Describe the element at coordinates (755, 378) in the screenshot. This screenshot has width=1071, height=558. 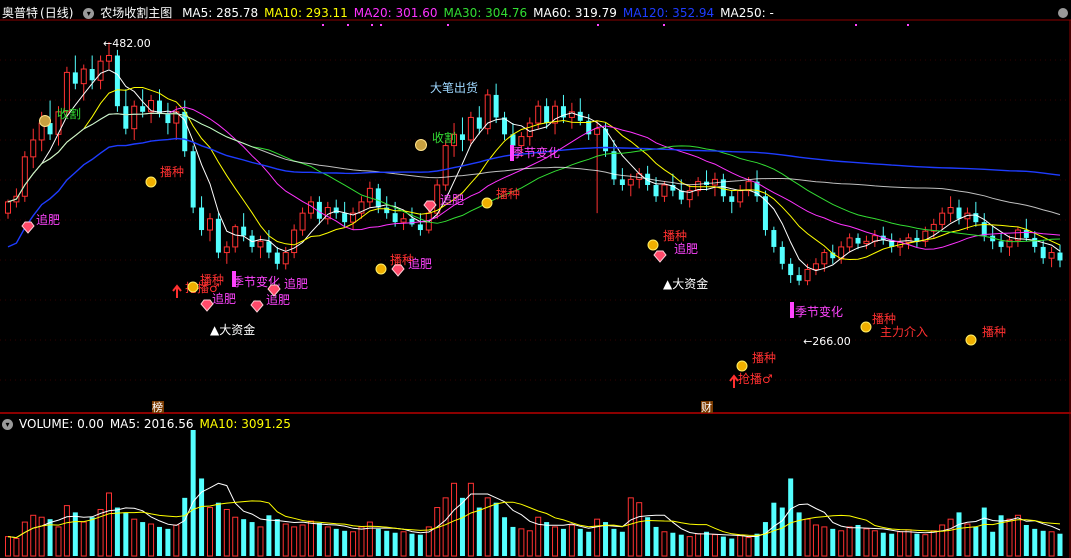
I see `signal-marker-label: 抢播♂` at that location.